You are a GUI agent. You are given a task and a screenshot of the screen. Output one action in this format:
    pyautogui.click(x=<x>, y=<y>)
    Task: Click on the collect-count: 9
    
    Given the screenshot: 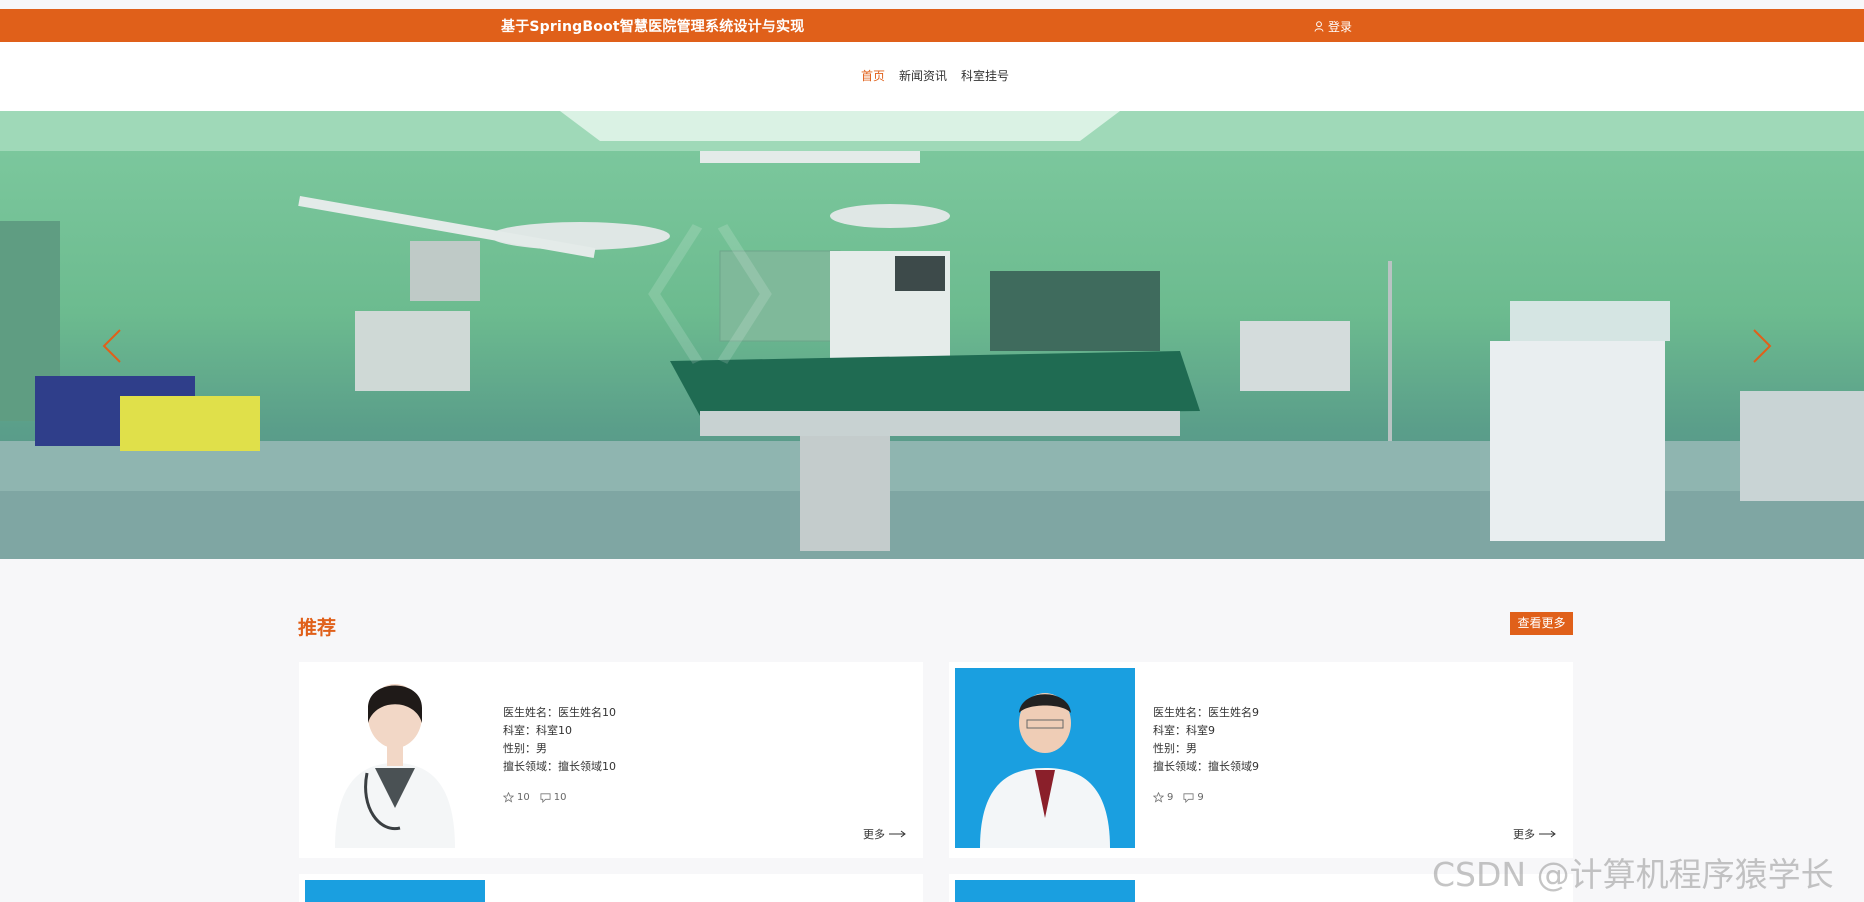 What is the action you would take?
    pyautogui.click(x=1200, y=797)
    